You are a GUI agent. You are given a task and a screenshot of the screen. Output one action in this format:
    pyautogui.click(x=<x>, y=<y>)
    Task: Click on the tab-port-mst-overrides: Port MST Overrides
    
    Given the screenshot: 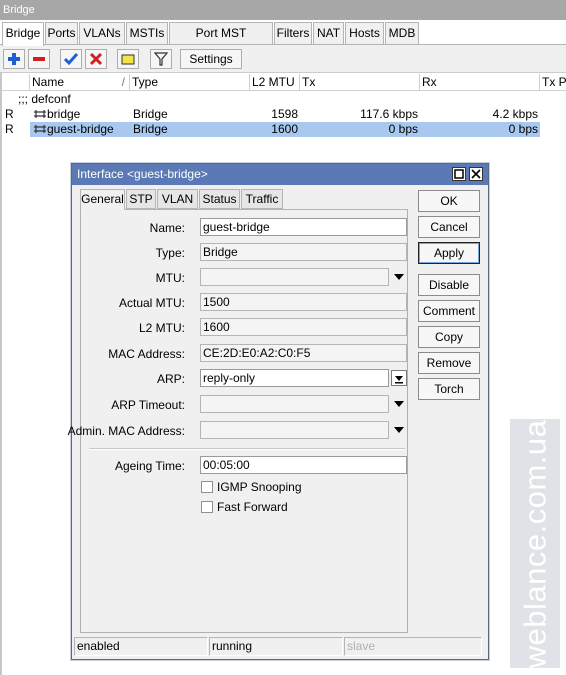 What is the action you would take?
    pyautogui.click(x=221, y=41)
    